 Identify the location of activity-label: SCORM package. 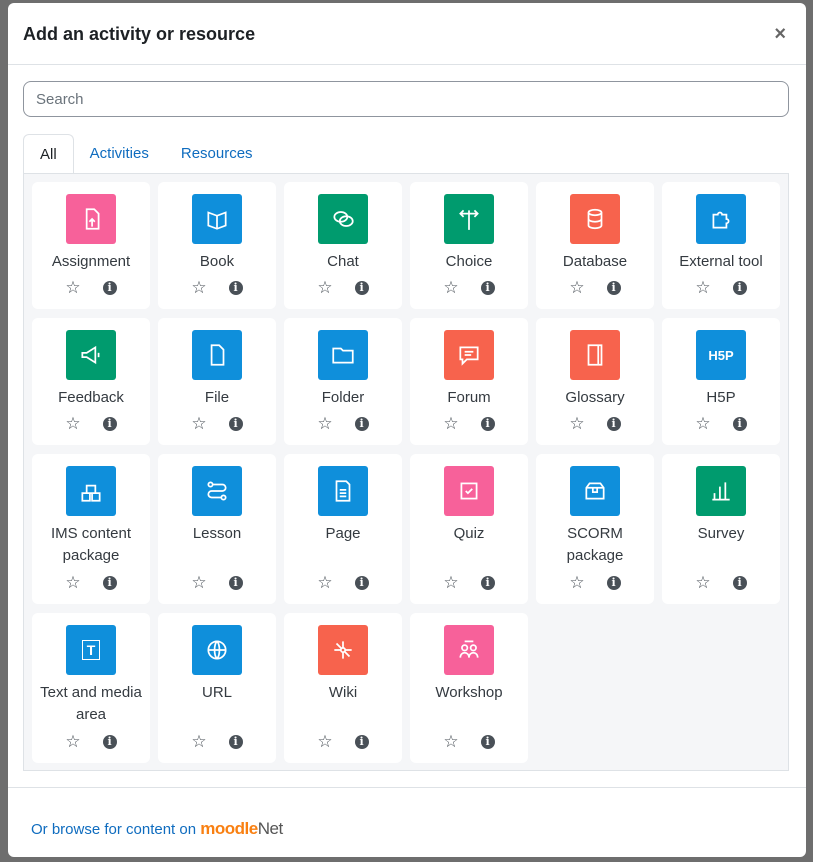
(595, 545).